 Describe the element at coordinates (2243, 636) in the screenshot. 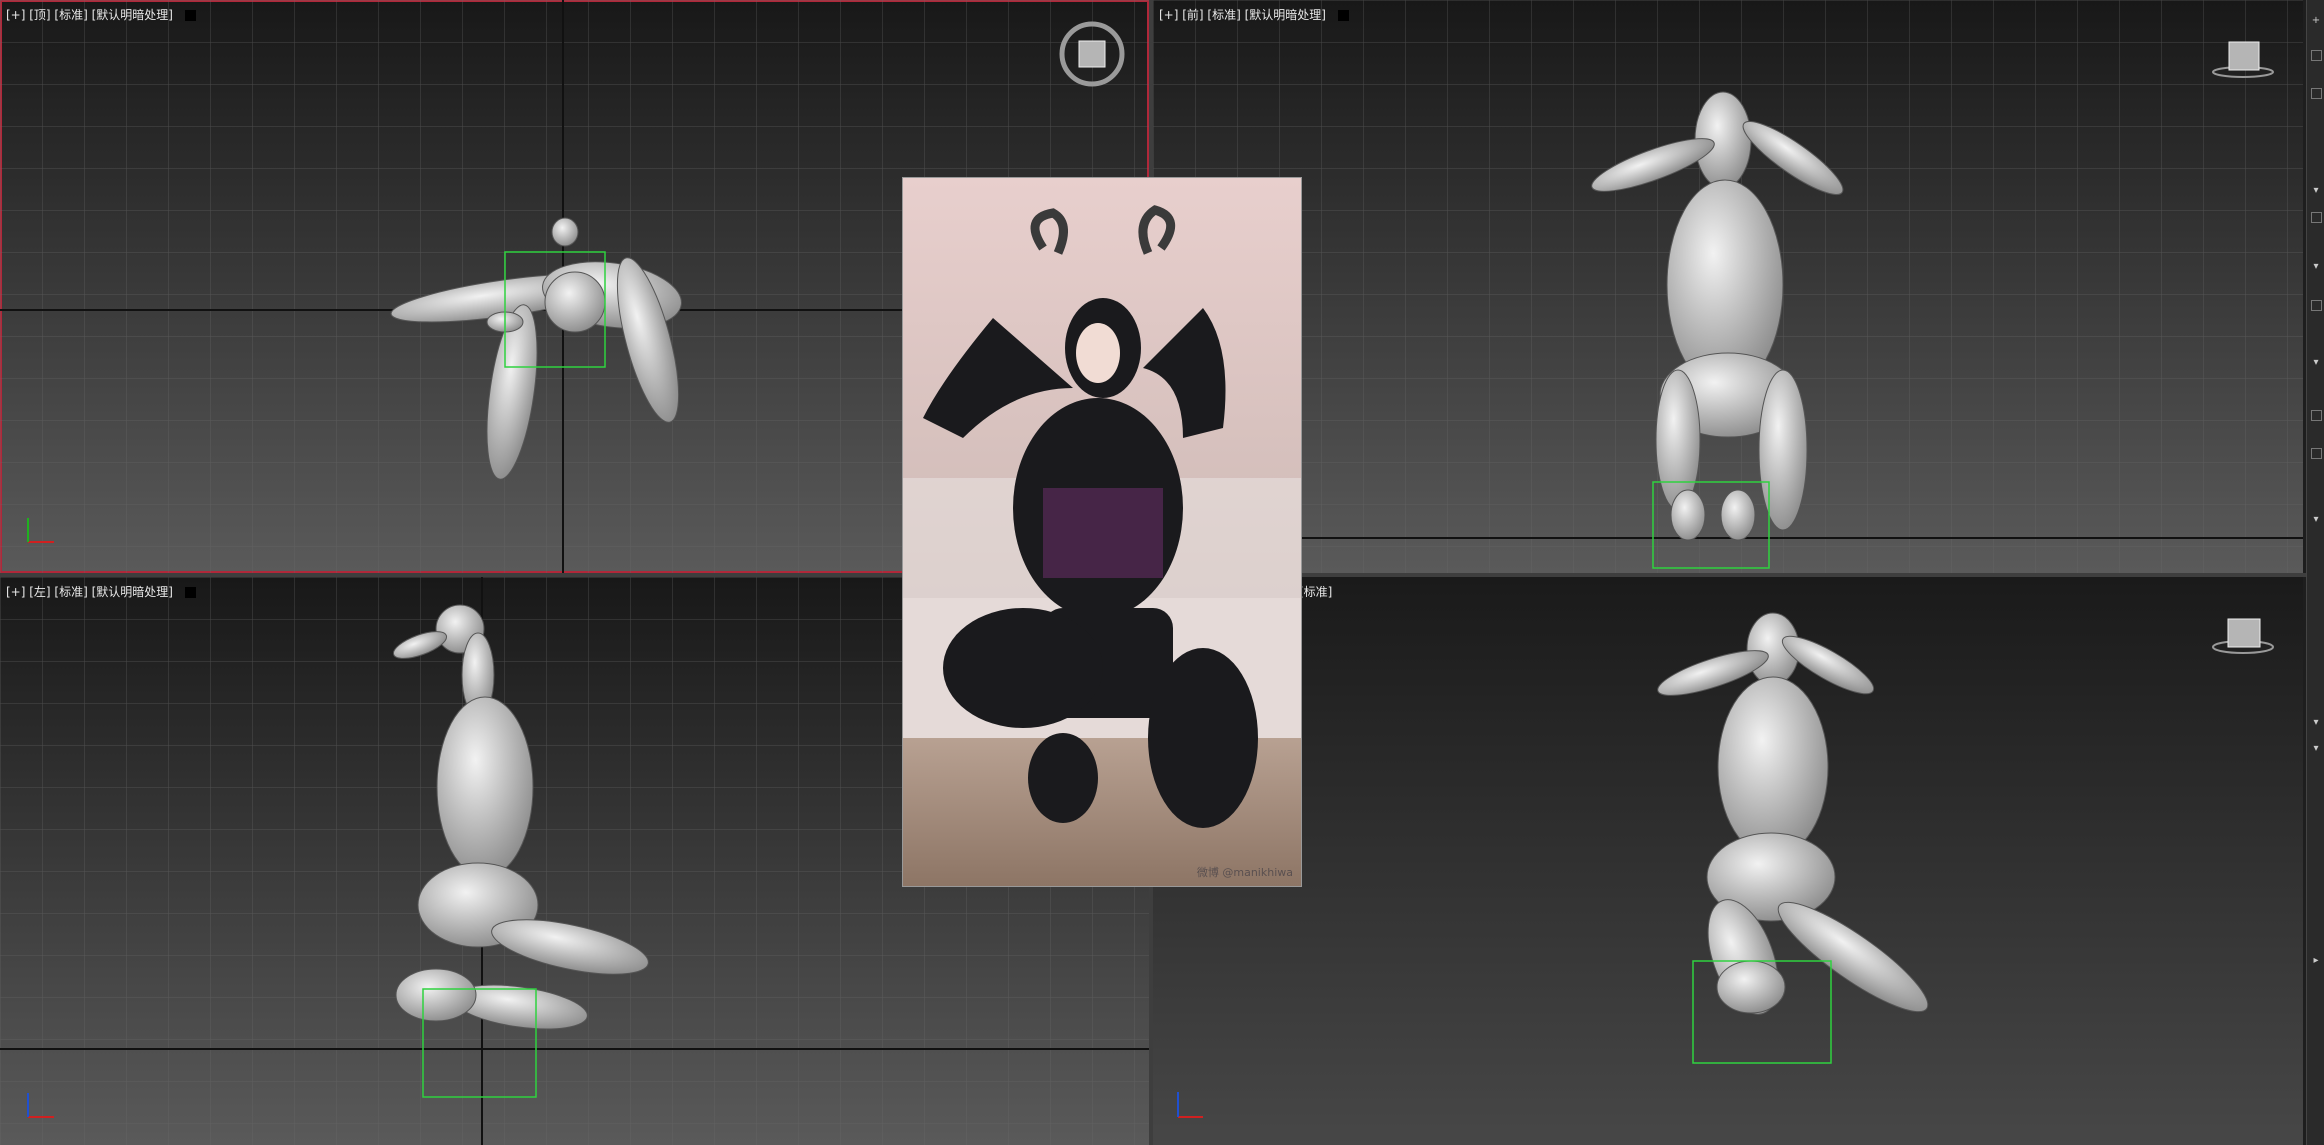

I see `viewcube-icon` at that location.